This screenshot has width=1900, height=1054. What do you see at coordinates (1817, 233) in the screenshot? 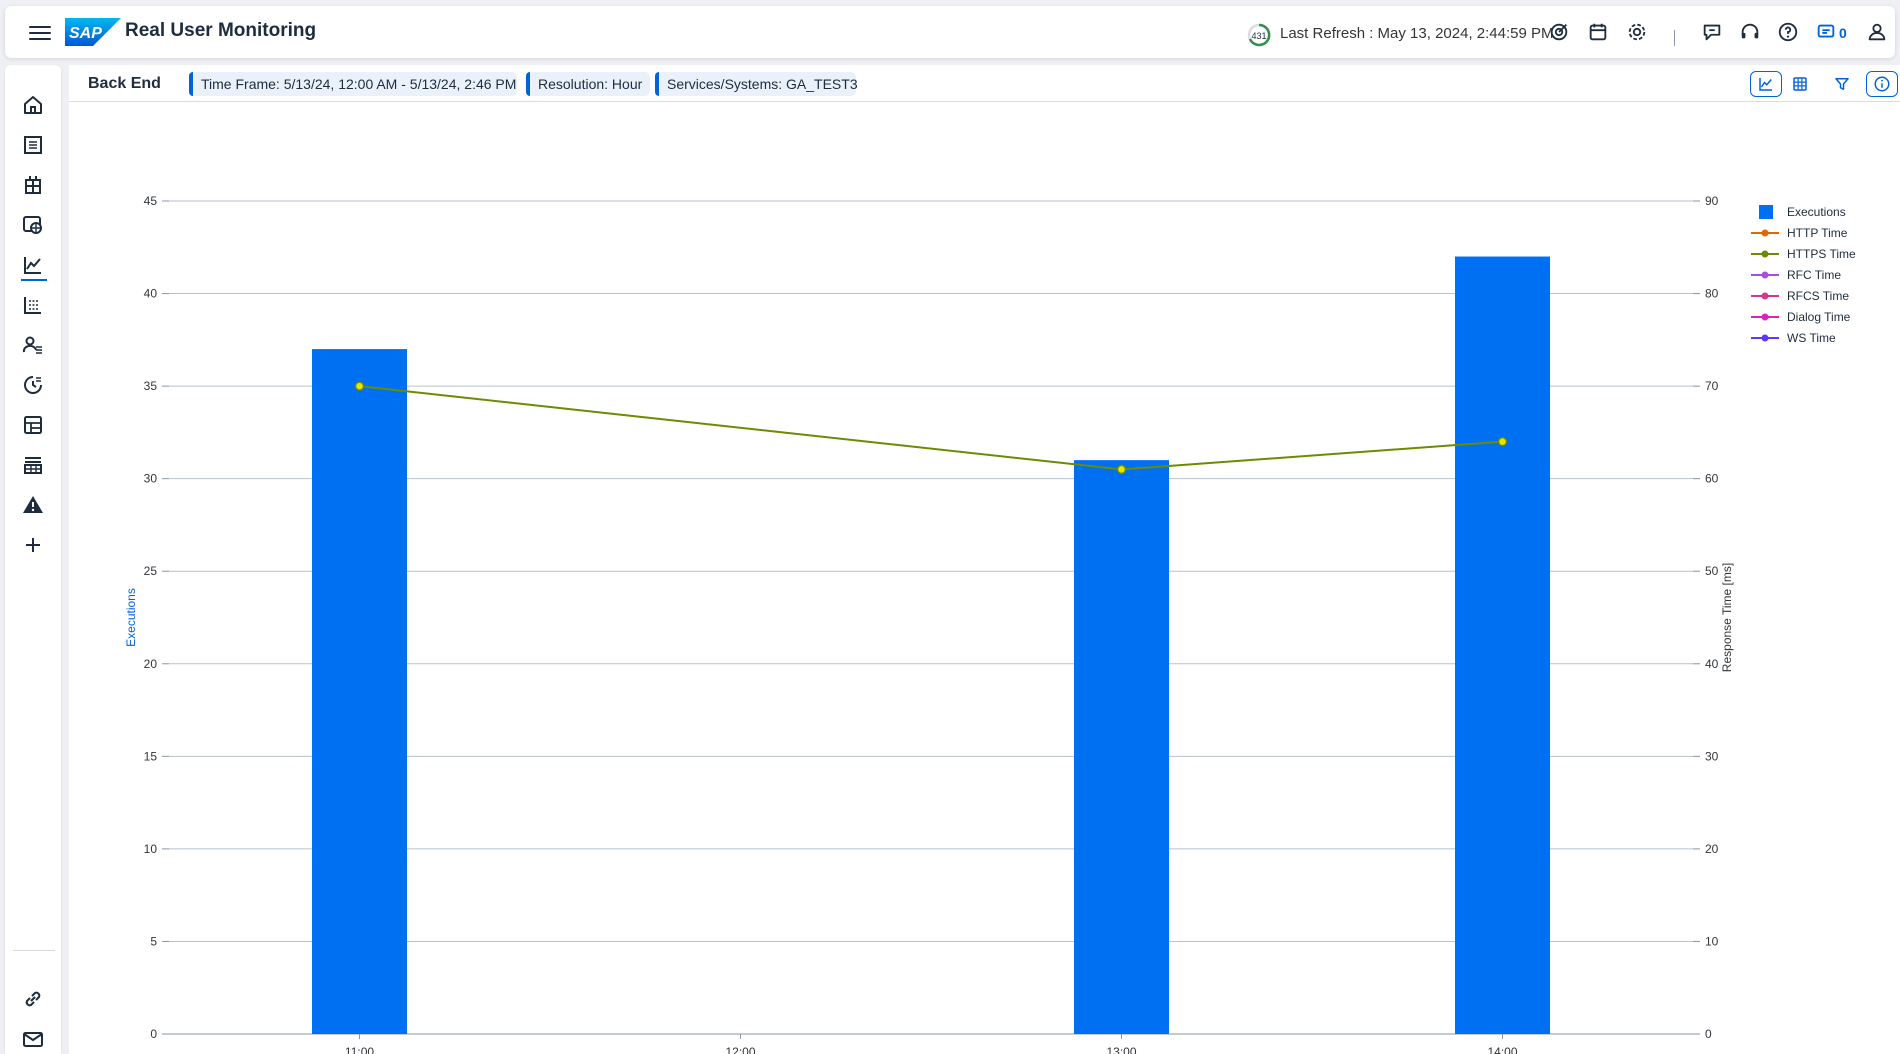
I see `legend-label: HTTP Time` at bounding box center [1817, 233].